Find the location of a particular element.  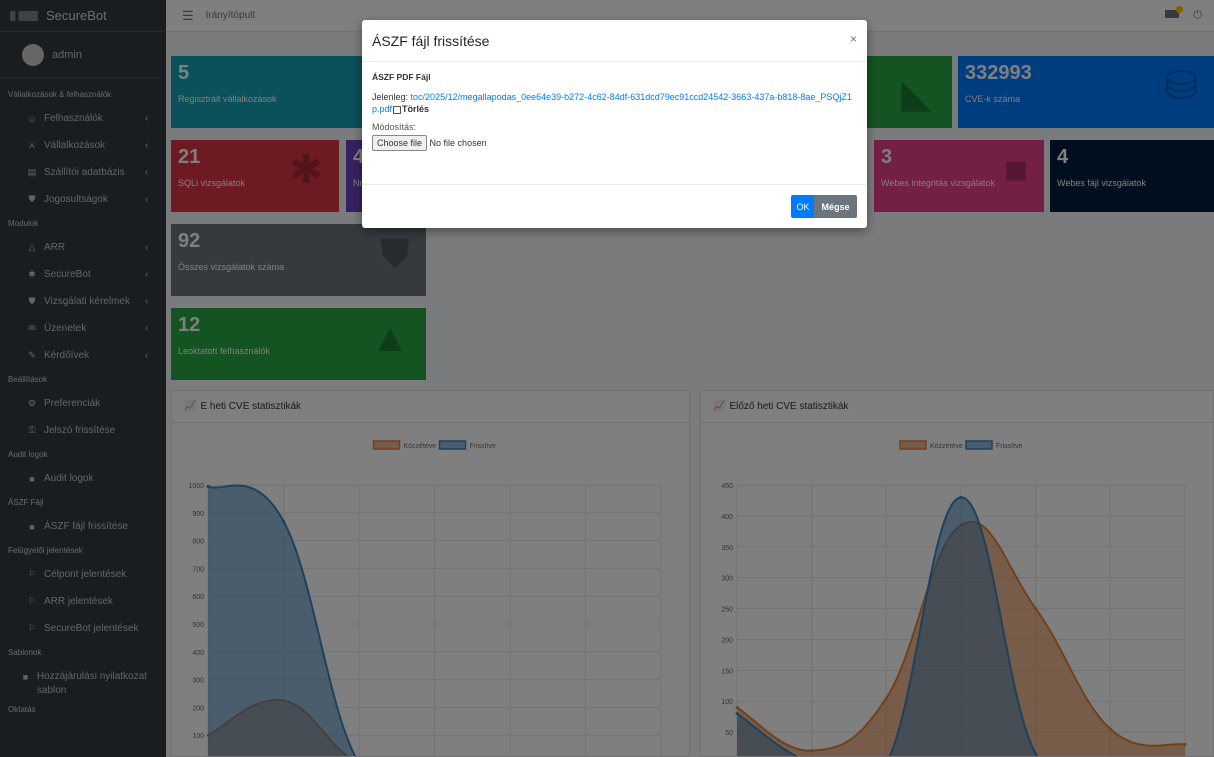

no-file-text: No file chosen is located at coordinates (458, 143).